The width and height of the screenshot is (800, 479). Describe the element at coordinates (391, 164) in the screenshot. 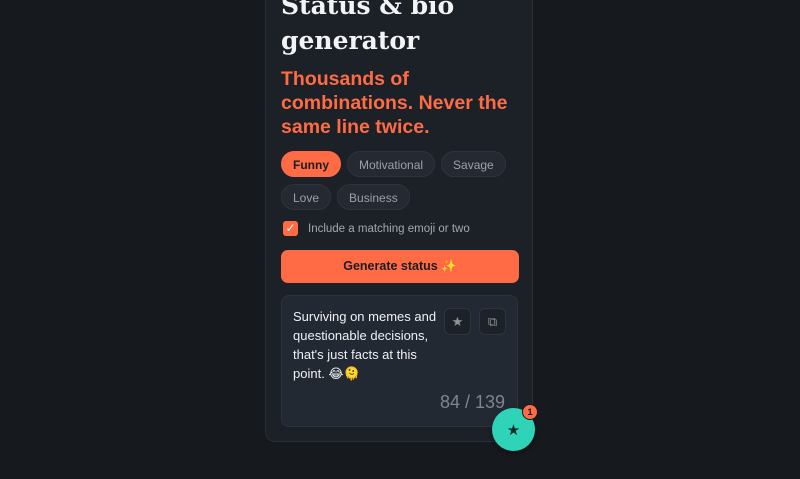

I see `chip-motivational: Motivational` at that location.